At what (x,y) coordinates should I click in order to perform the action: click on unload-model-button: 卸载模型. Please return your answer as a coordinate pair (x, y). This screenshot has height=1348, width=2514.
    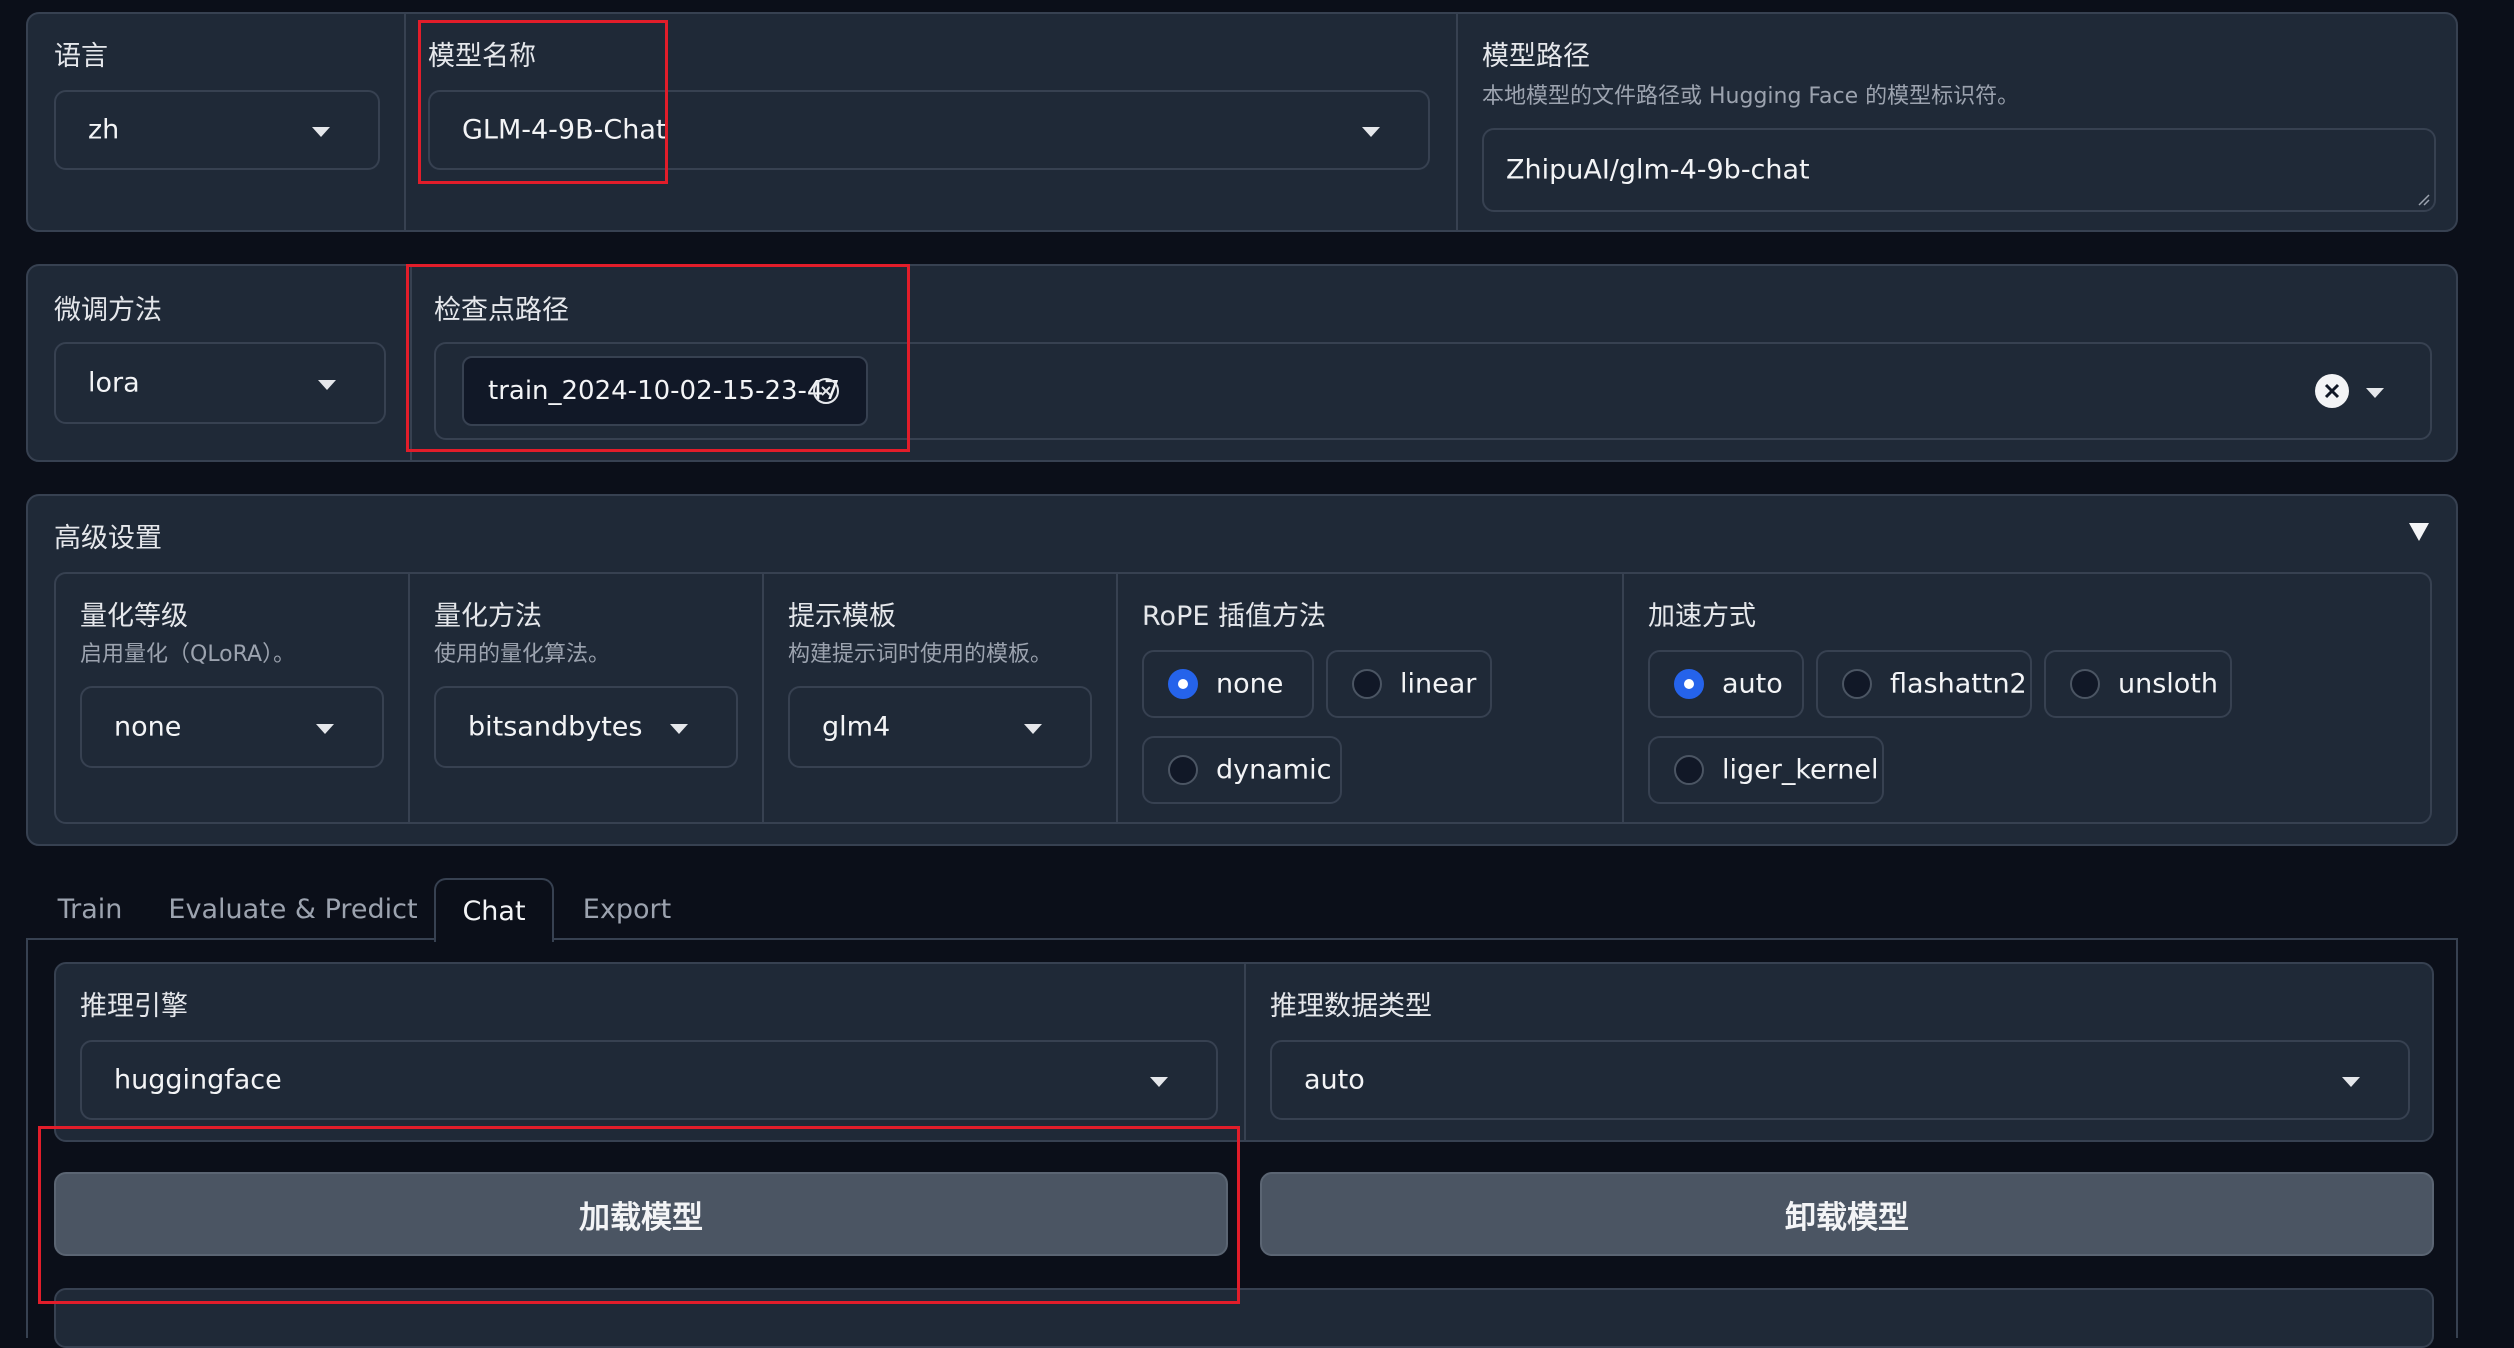
    Looking at the image, I should click on (1847, 1214).